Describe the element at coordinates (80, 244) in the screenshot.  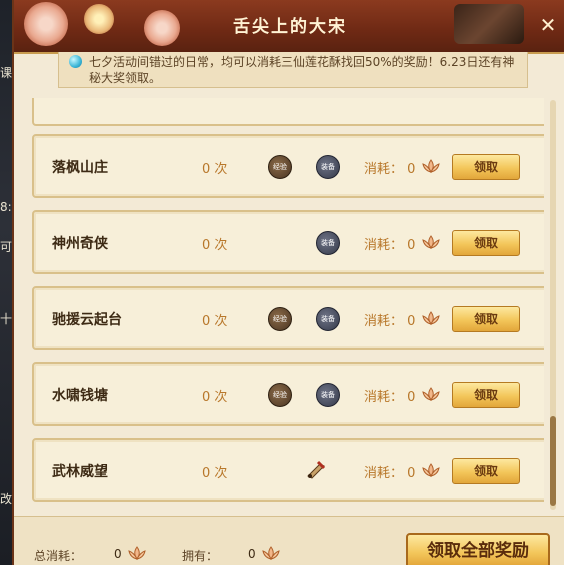
I see `activity-name: 神州奇侠` at that location.